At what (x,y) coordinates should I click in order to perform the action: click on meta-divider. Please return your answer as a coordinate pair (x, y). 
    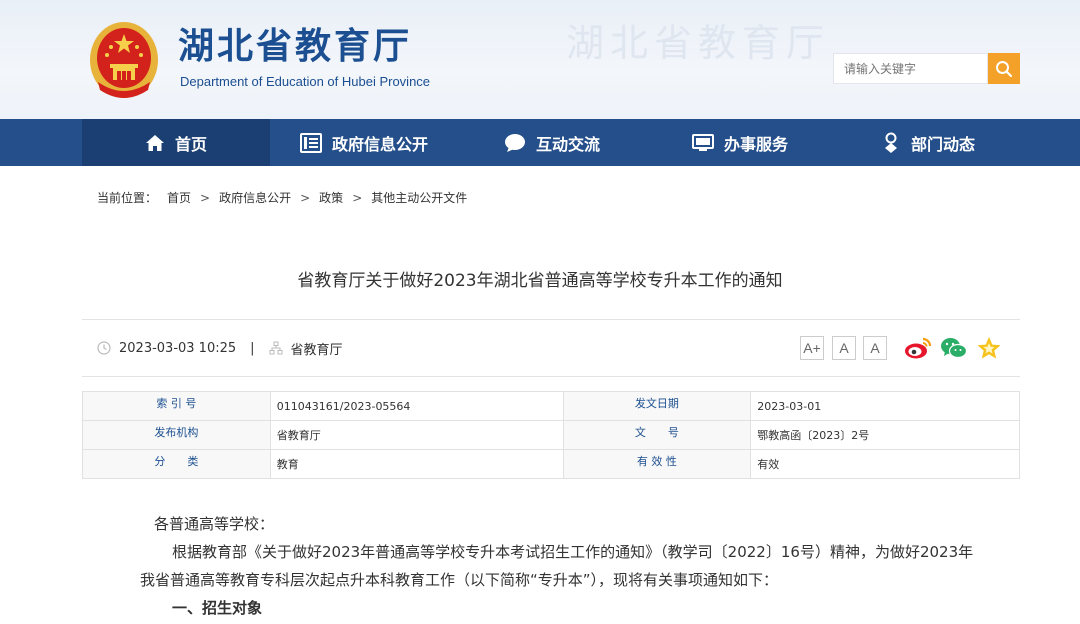
    Looking at the image, I should click on (551, 376).